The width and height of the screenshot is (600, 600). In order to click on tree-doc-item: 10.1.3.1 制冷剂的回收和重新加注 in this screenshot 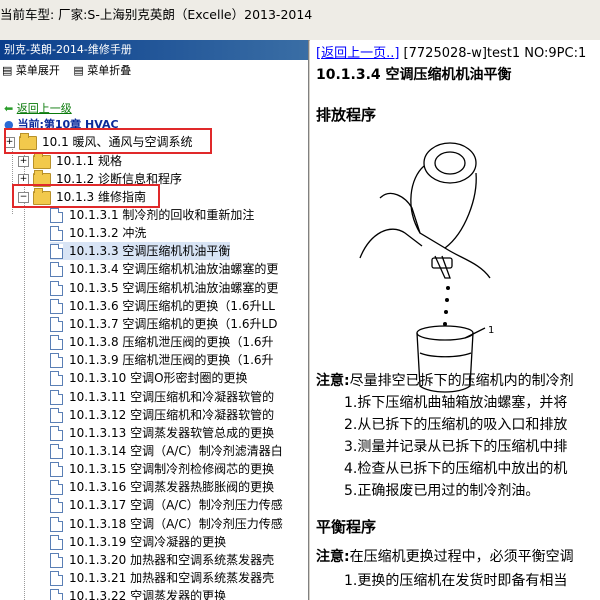, I will do `click(152, 215)`.